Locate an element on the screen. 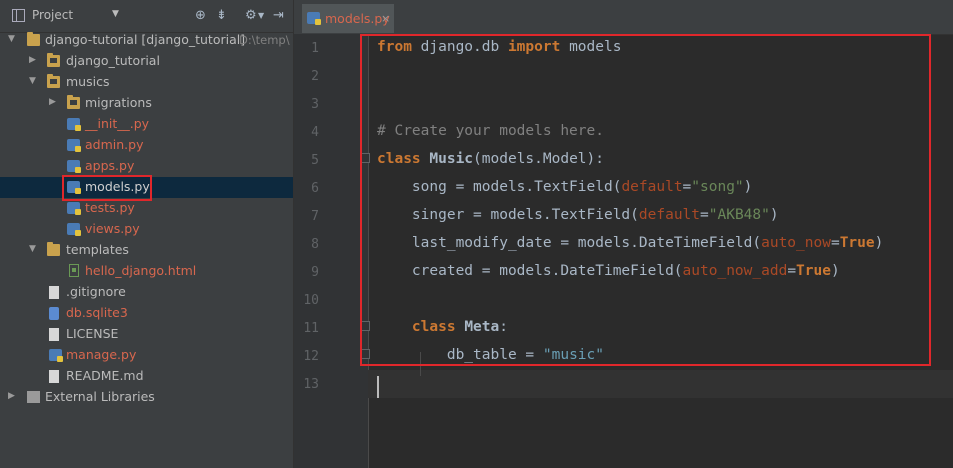 The width and height of the screenshot is (953, 468). tree-item-label: django_tutorial is located at coordinates (113, 60).